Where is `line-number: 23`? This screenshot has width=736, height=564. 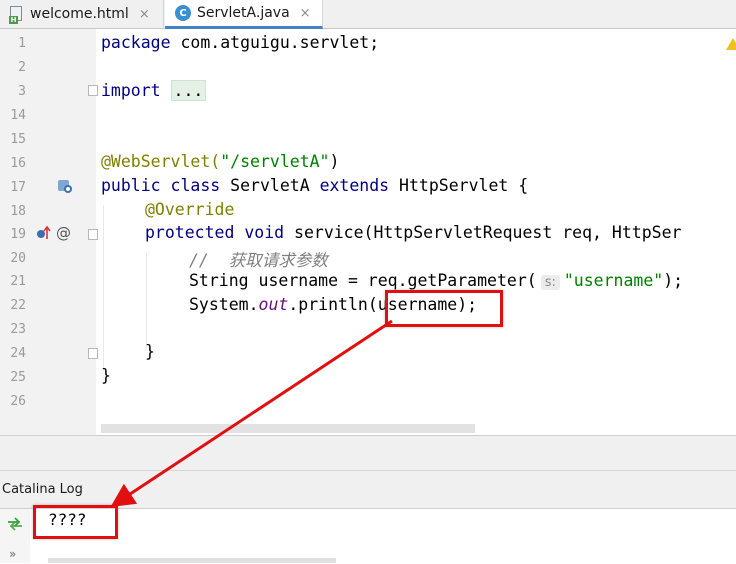
line-number: 23 is located at coordinates (18, 329).